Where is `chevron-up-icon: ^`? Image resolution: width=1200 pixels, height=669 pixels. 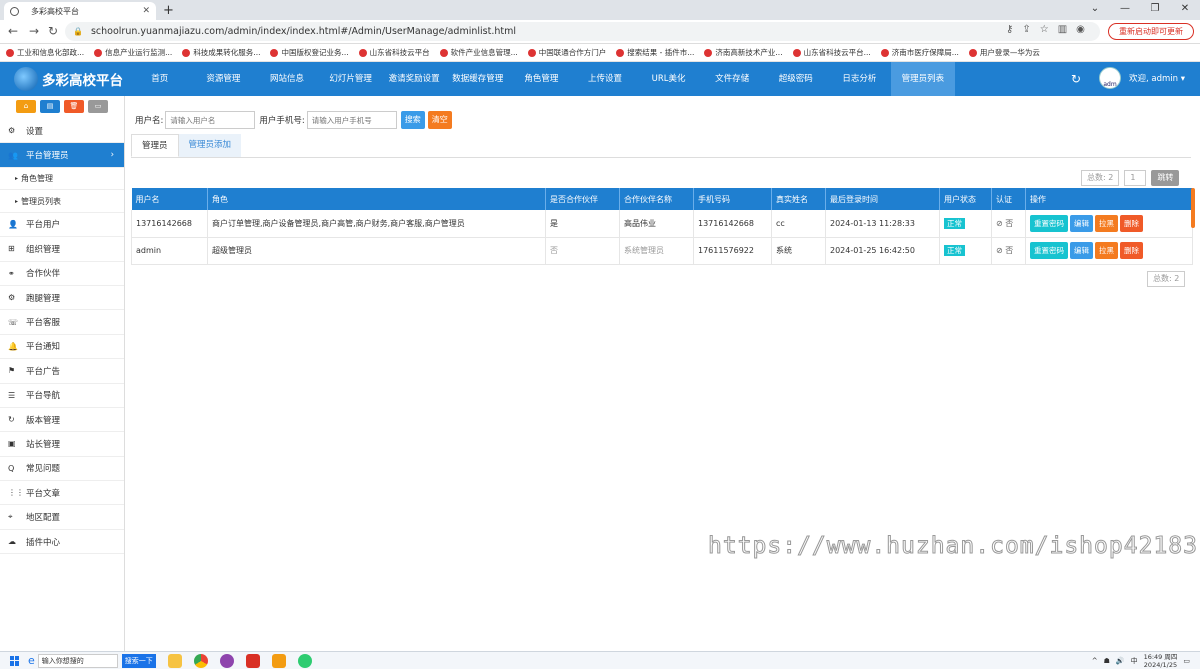
chevron-up-icon: ^ is located at coordinates (1095, 661).